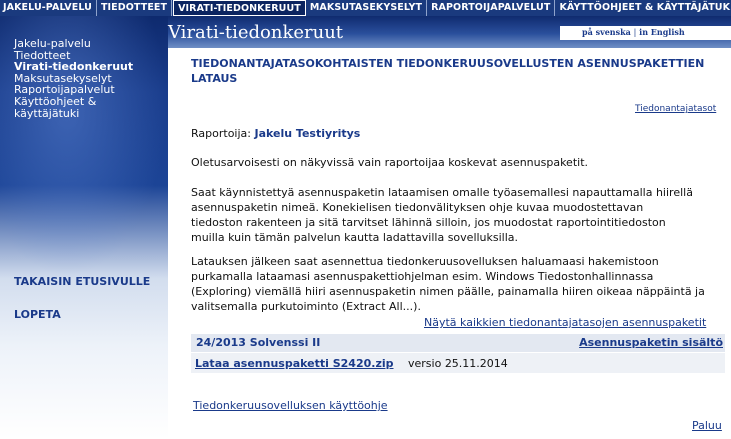 The height and width of the screenshot is (439, 731). Describe the element at coordinates (221, 133) in the screenshot. I see `reporter-label: Raportoija:` at that location.